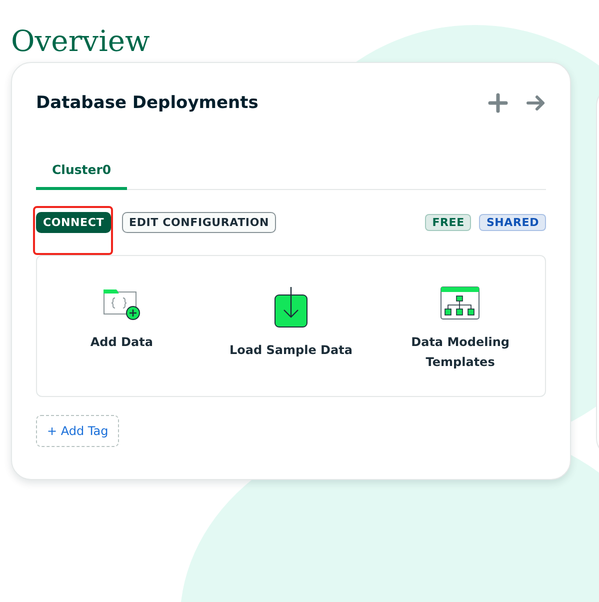 The image size is (599, 602). What do you see at coordinates (291, 307) in the screenshot?
I see `download-icon` at bounding box center [291, 307].